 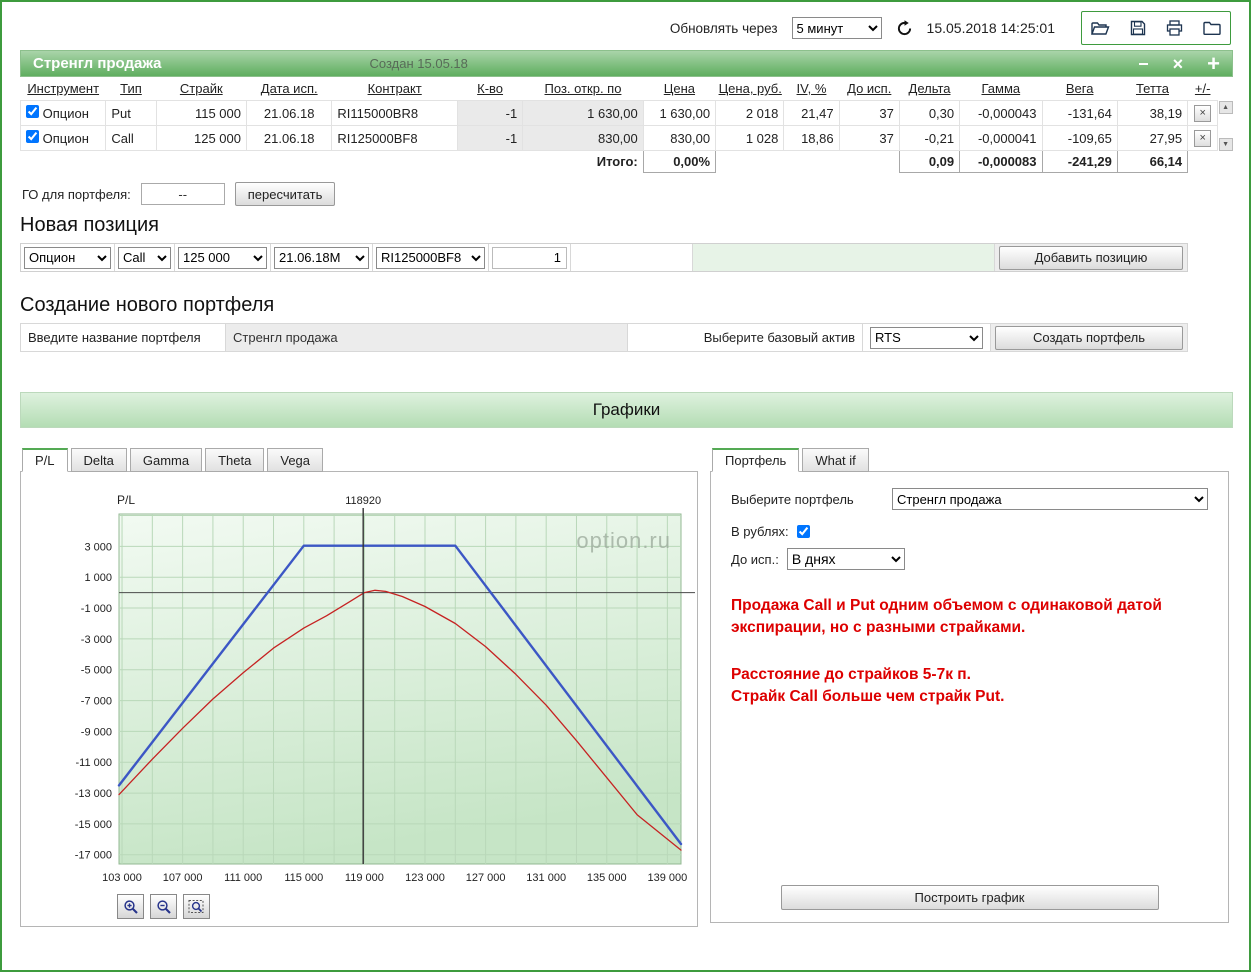 I want to click on cell-delta: -0,21, so click(x=929, y=138).